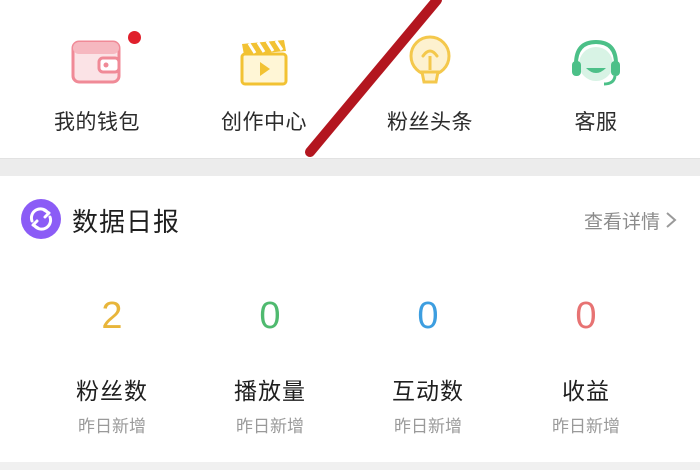 This screenshot has width=700, height=470. Describe the element at coordinates (264, 122) in the screenshot. I see `quick-action-label: 创作中心` at that location.